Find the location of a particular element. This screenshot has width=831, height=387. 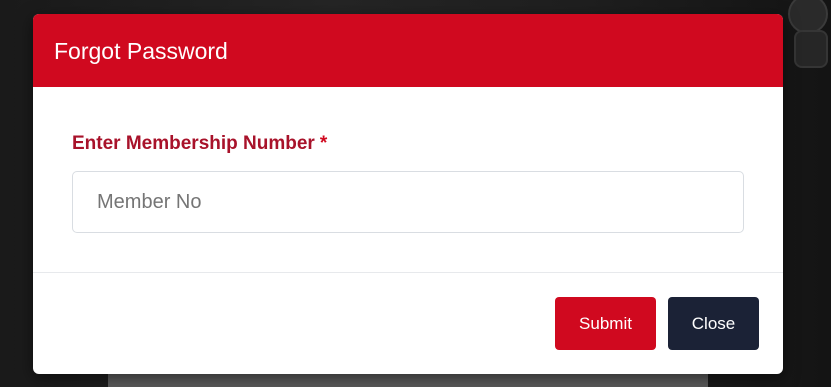

modal-title: Forgot Password is located at coordinates (141, 51).